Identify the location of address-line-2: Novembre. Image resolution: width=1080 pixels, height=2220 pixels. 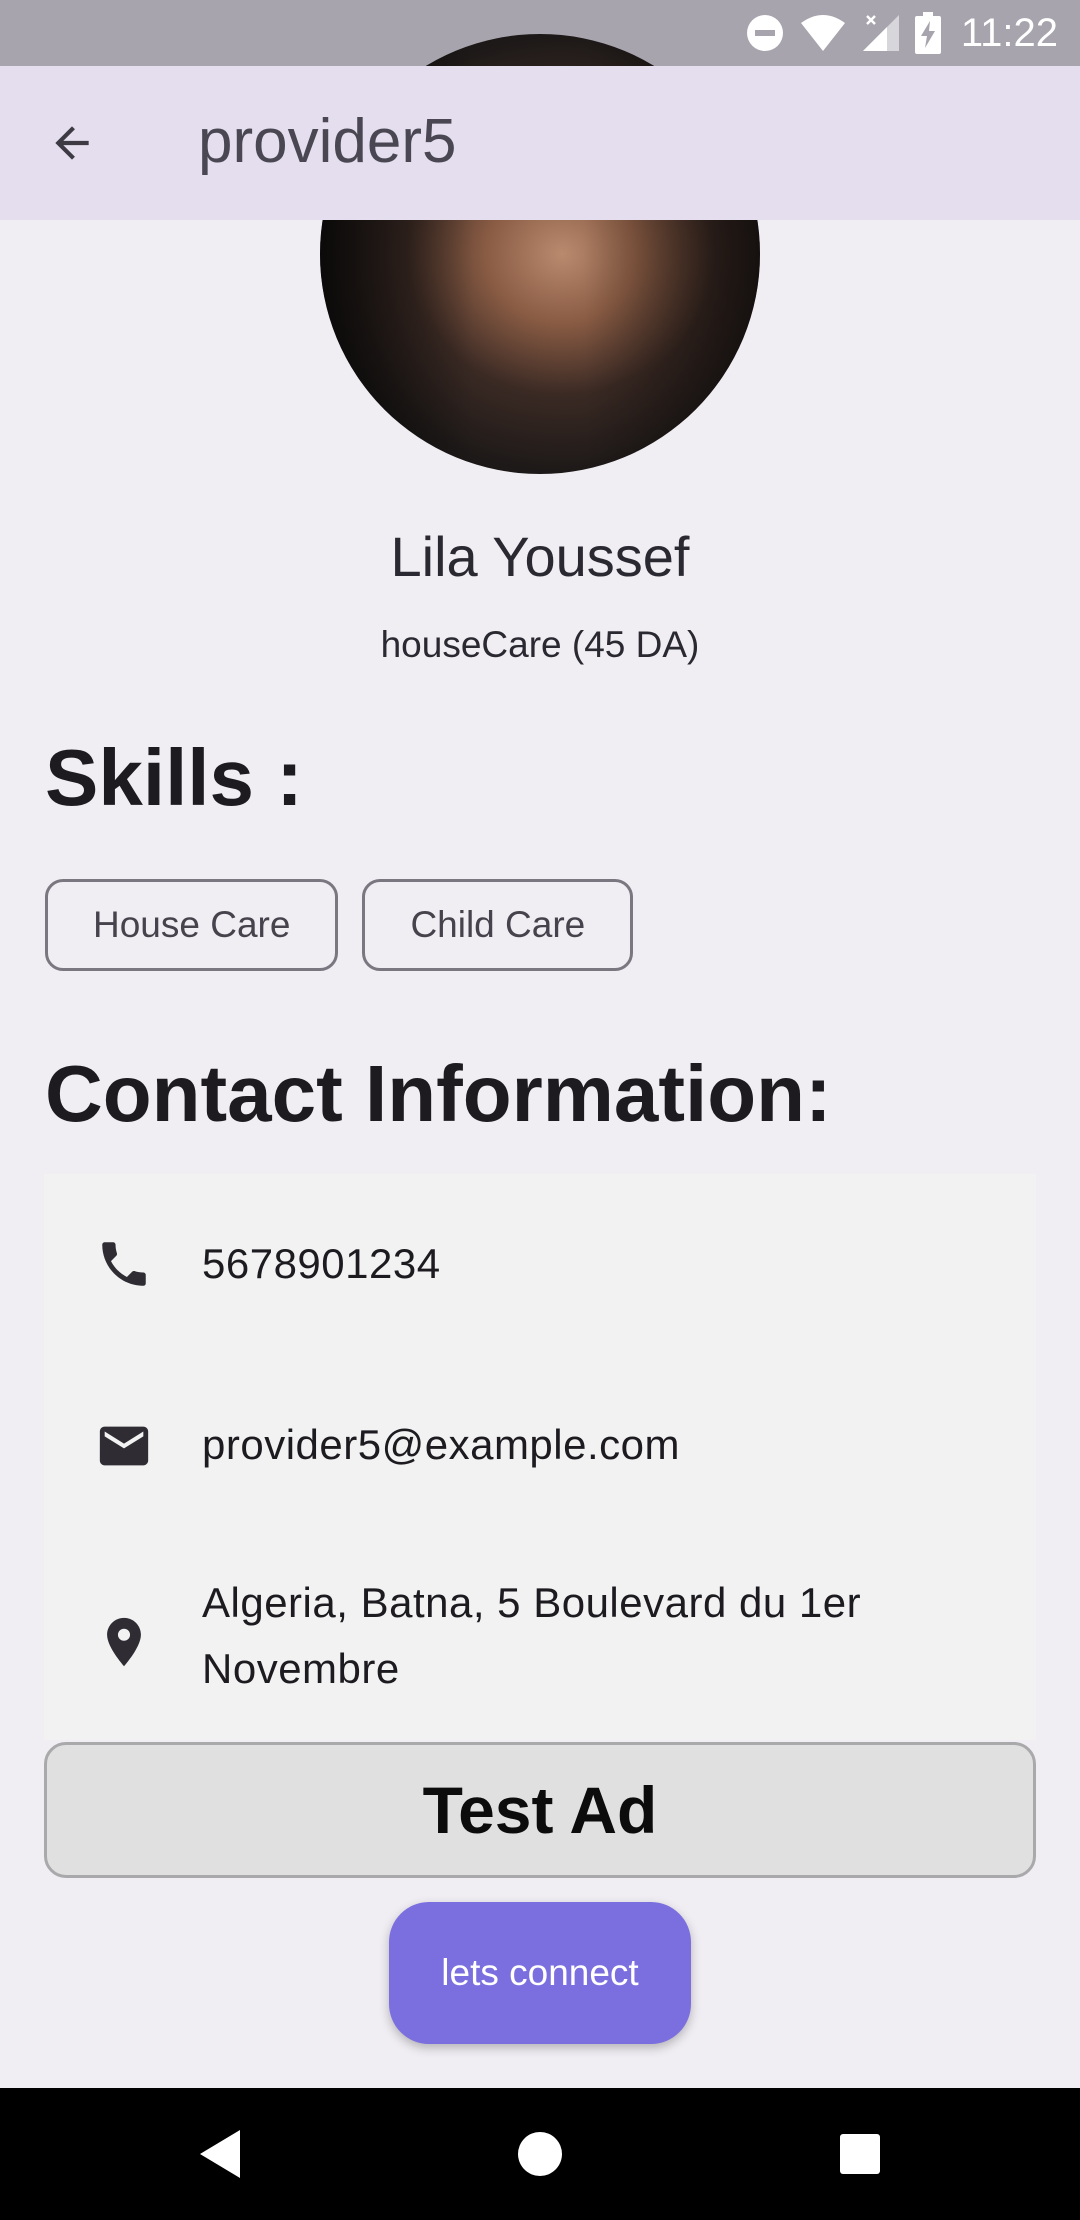
(301, 1668).